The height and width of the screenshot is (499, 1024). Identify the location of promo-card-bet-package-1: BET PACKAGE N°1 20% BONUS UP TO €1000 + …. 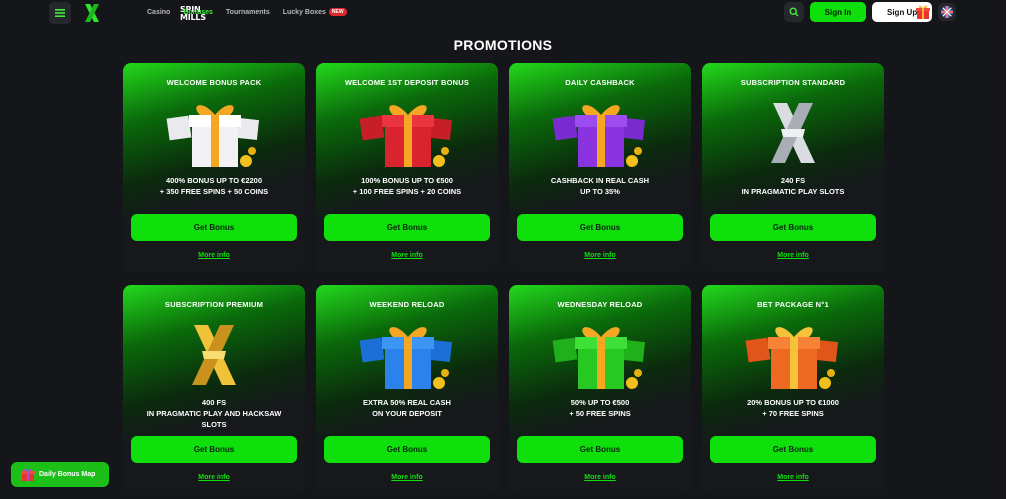
(793, 389).